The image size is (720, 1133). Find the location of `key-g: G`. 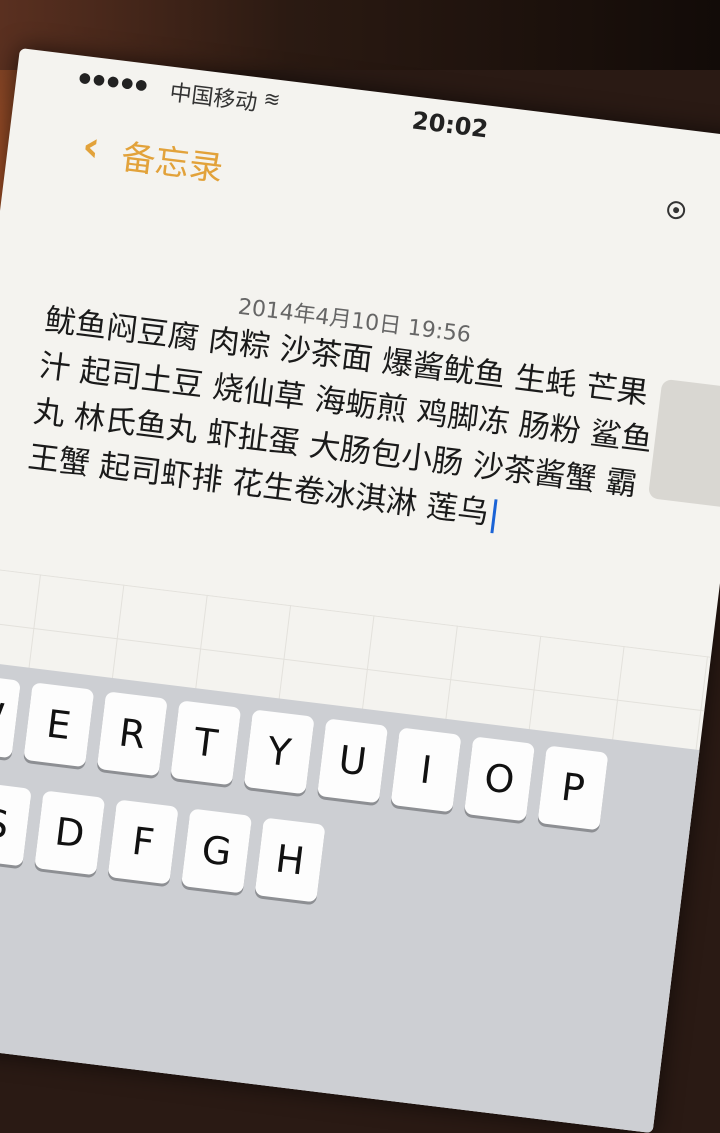

key-g: G is located at coordinates (217, 851).